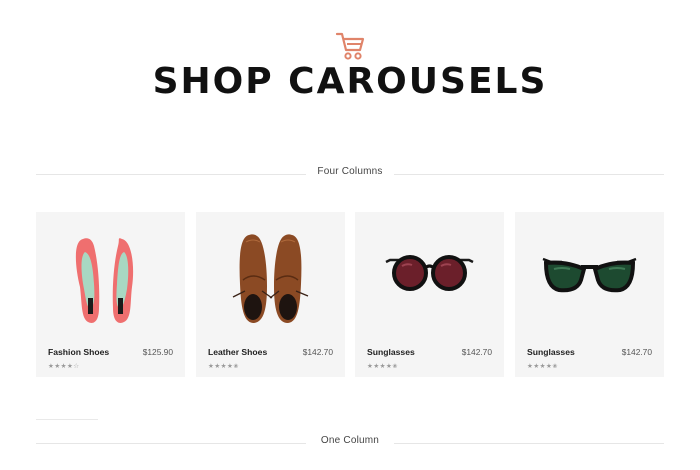  Describe the element at coordinates (110, 276) in the screenshot. I see `pink-heels-image` at that location.